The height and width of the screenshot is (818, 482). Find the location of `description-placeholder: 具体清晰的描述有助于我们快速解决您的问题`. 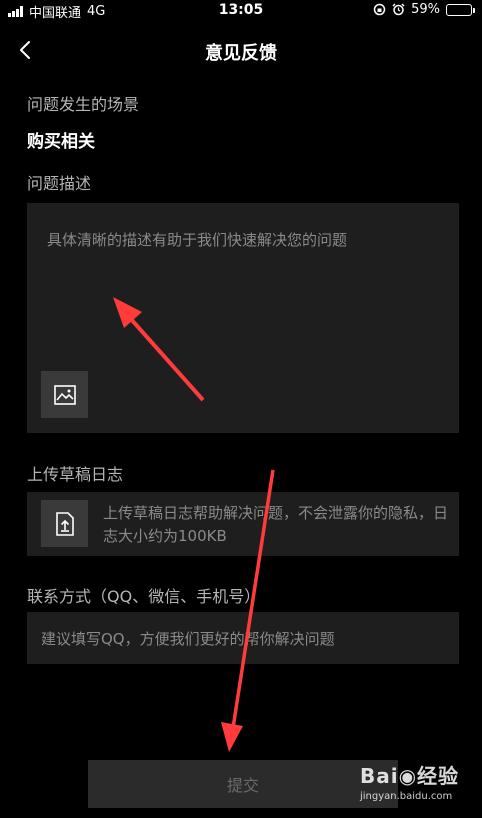

description-placeholder: 具体清晰的描述有助于我们快速解决您的问题 is located at coordinates (197, 240).